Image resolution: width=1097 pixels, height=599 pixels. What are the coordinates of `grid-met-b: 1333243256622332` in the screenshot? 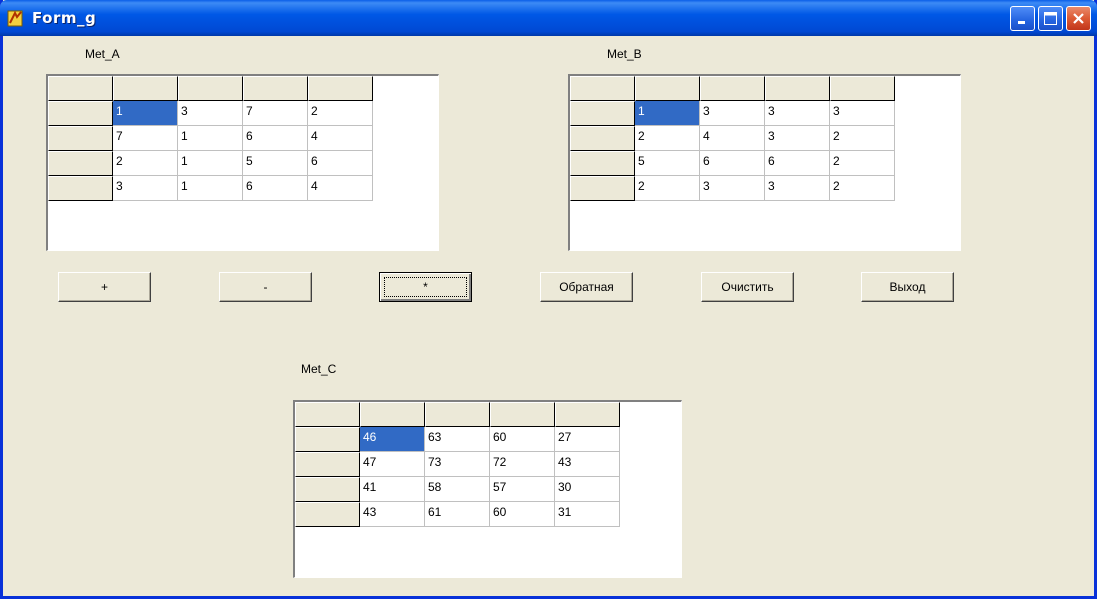 It's located at (764, 162).